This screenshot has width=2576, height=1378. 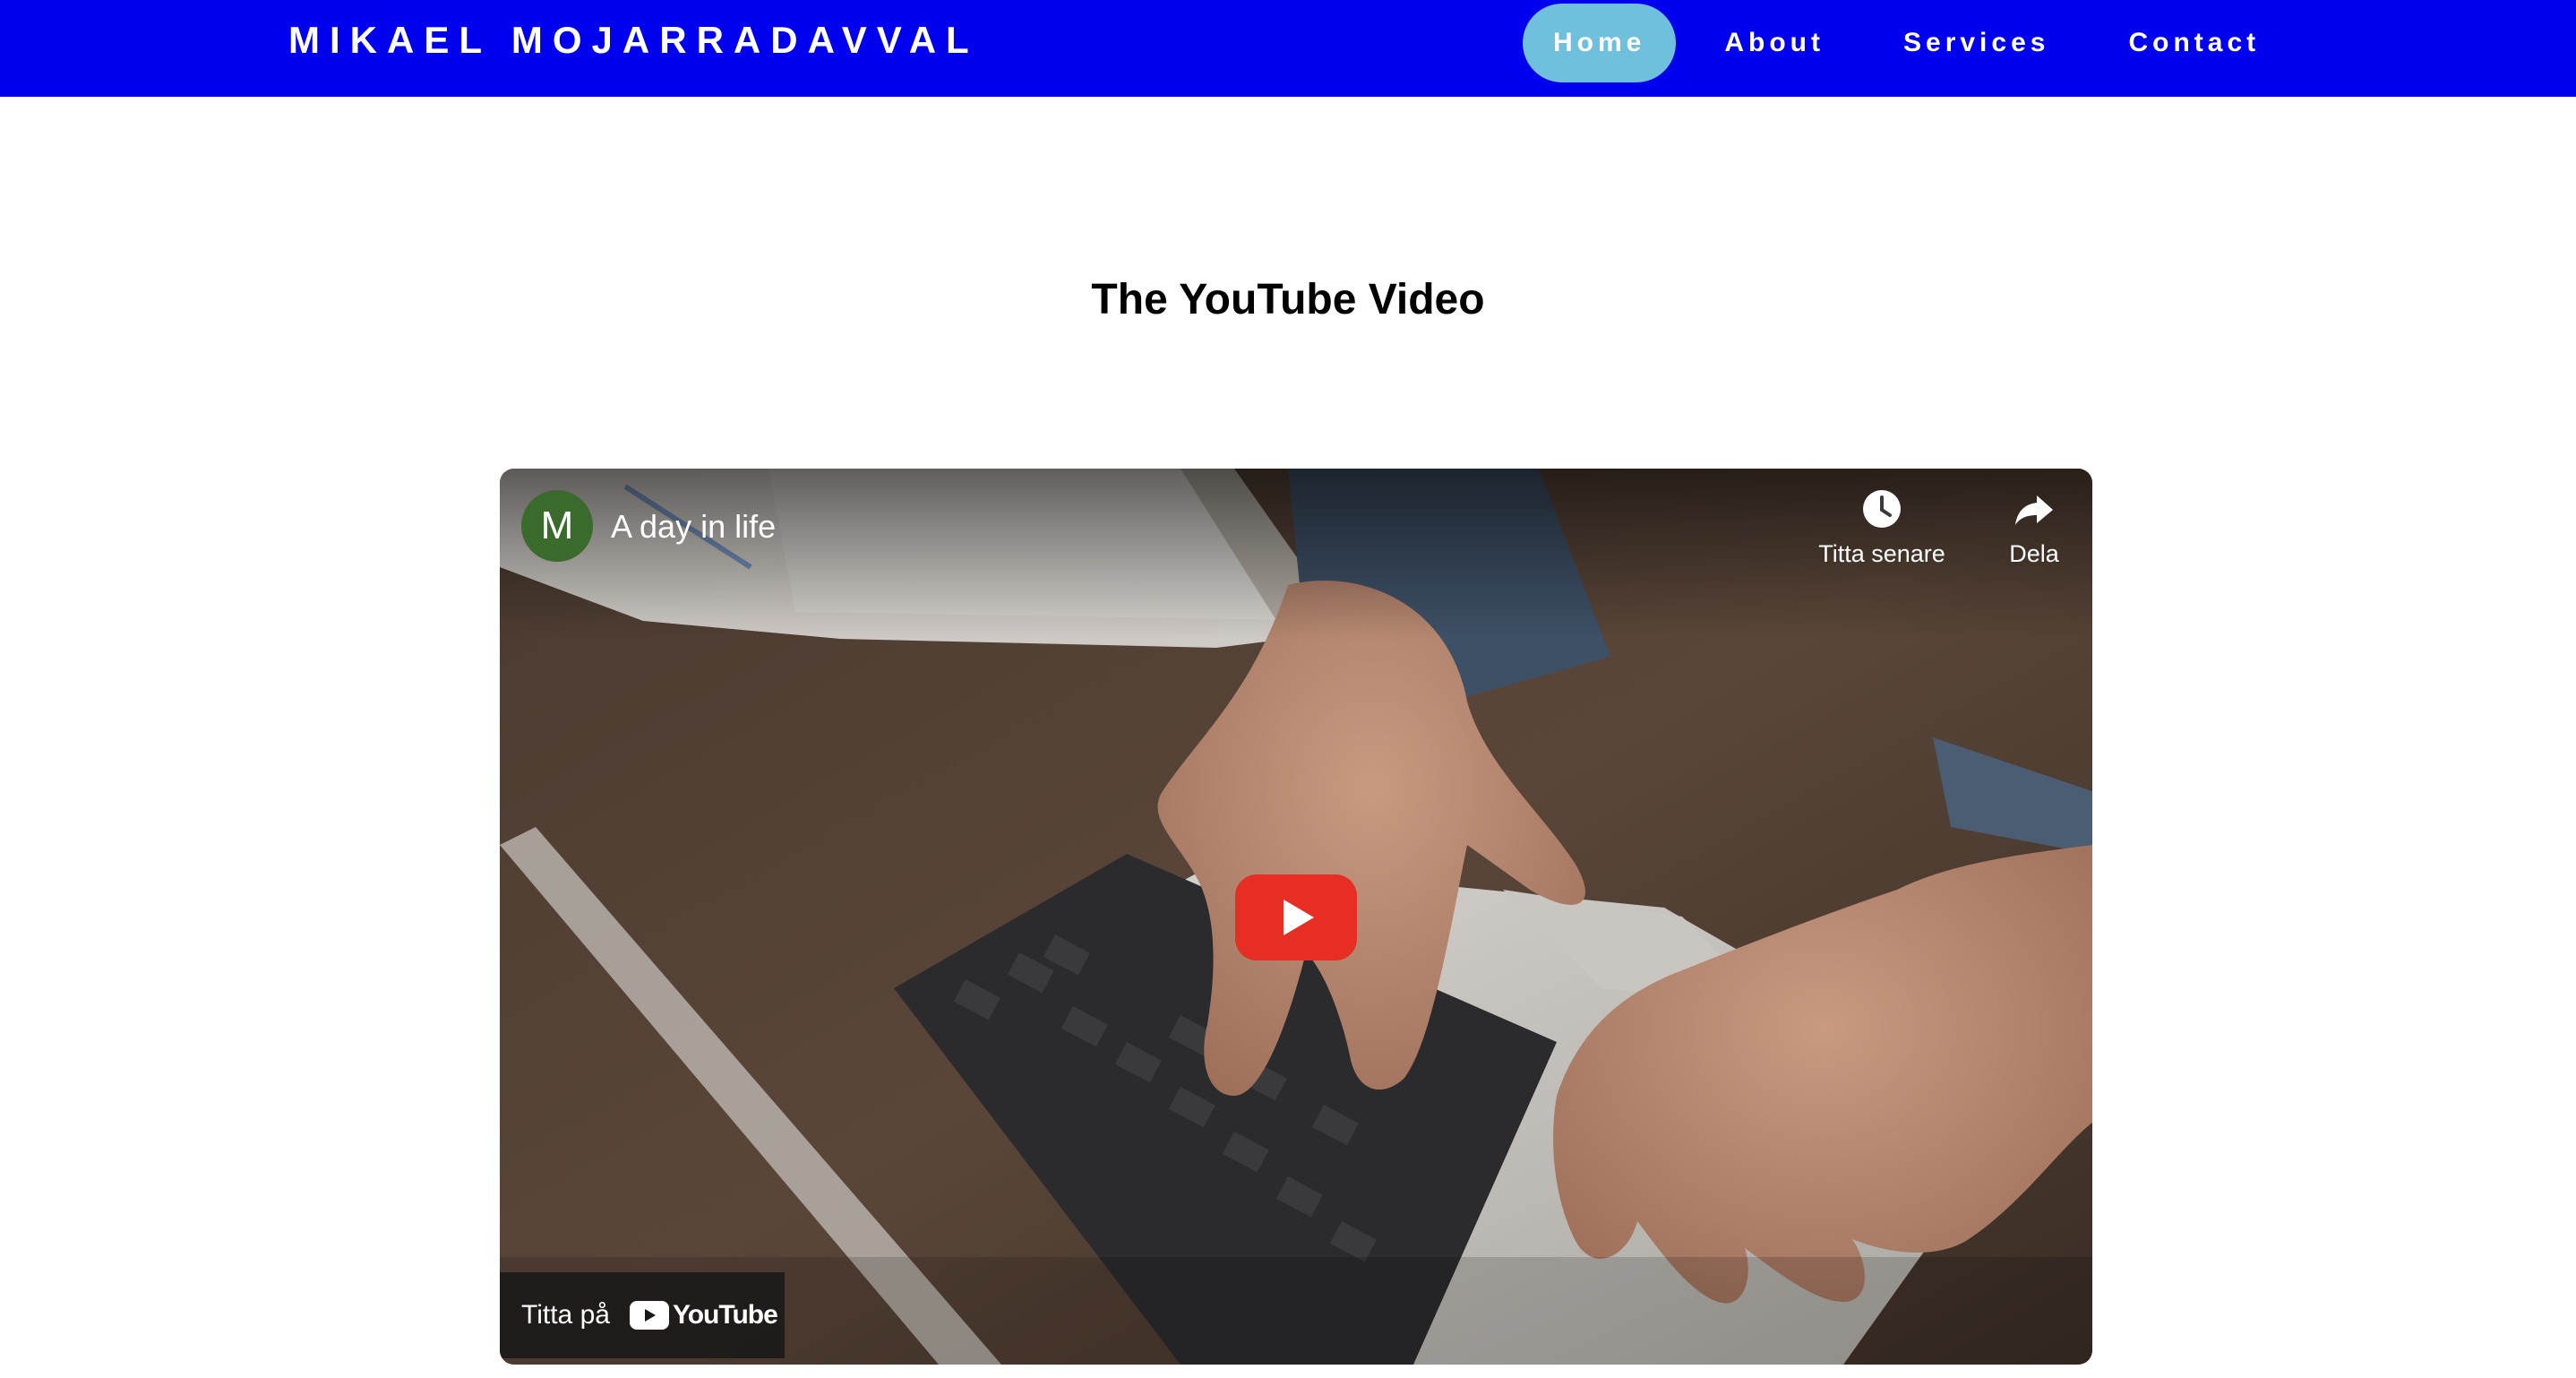 I want to click on nav-home: Home, so click(x=1600, y=43).